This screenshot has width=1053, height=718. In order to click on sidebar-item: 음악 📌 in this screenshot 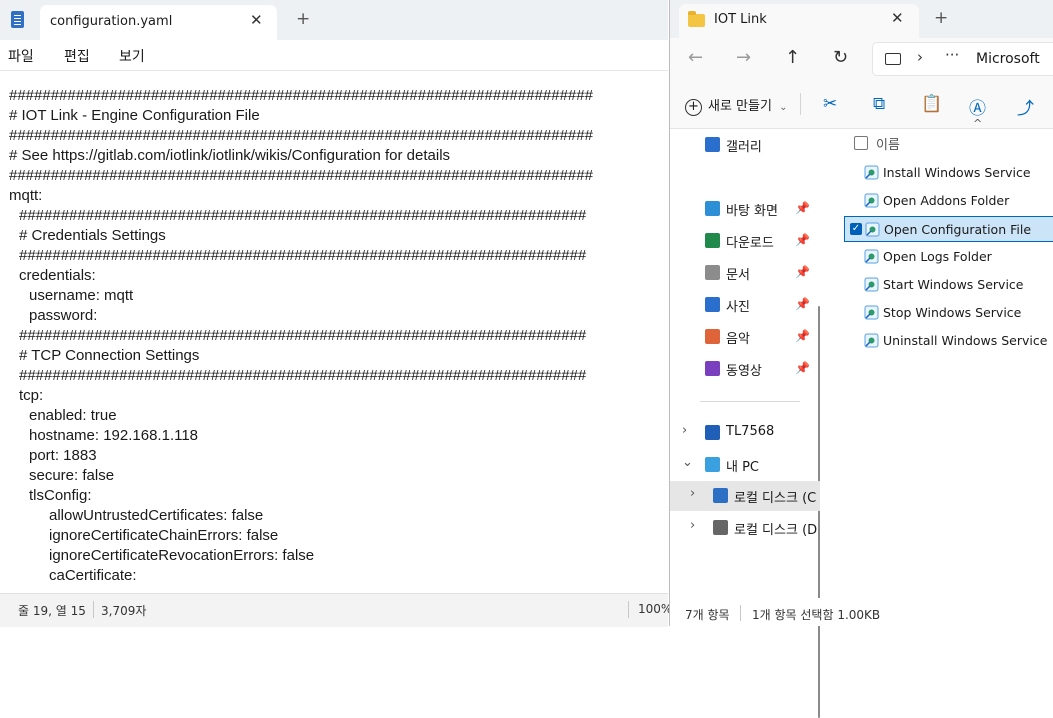, I will do `click(745, 337)`.